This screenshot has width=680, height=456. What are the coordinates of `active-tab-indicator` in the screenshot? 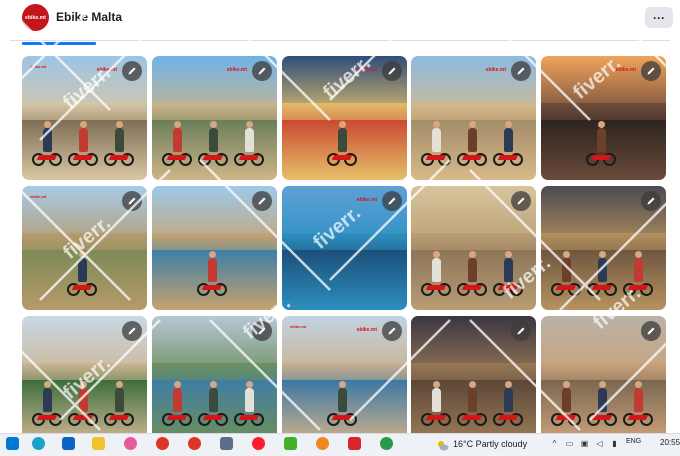 It's located at (59, 43).